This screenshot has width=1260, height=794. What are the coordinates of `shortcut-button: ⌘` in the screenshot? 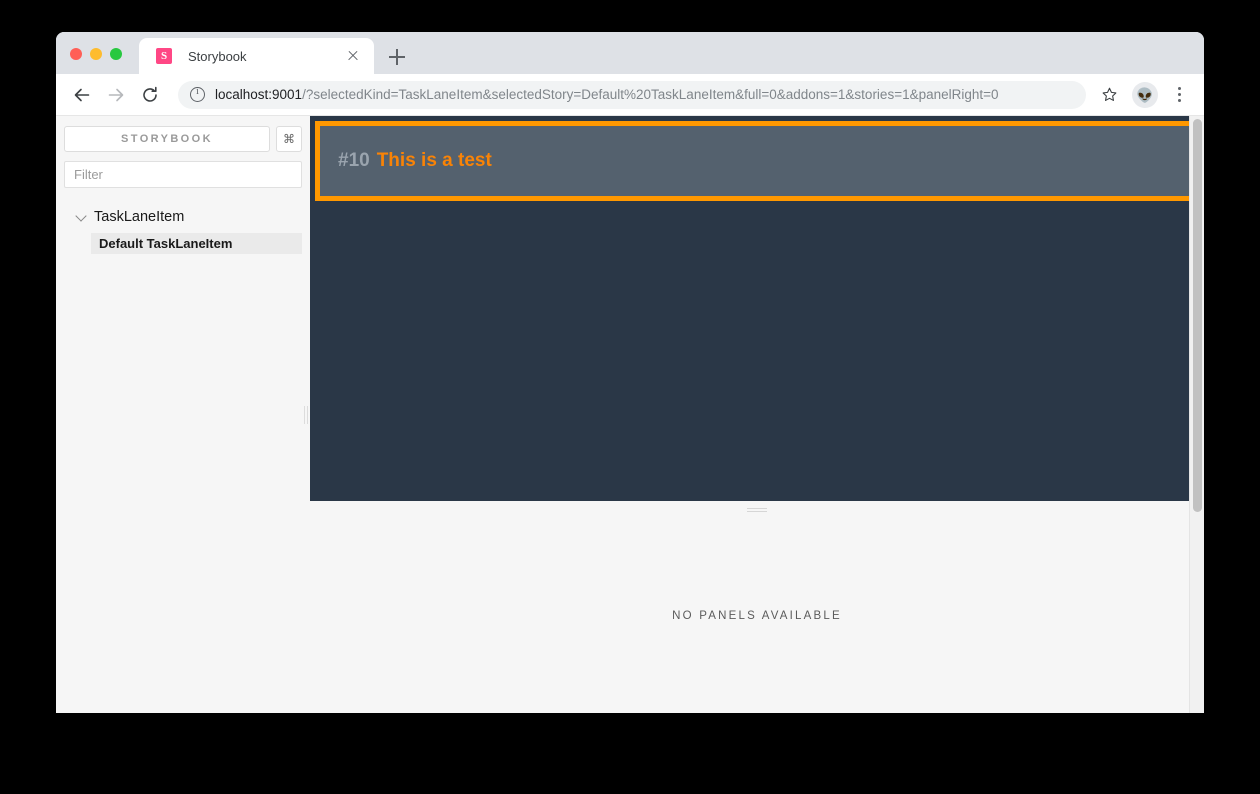 It's located at (289, 139).